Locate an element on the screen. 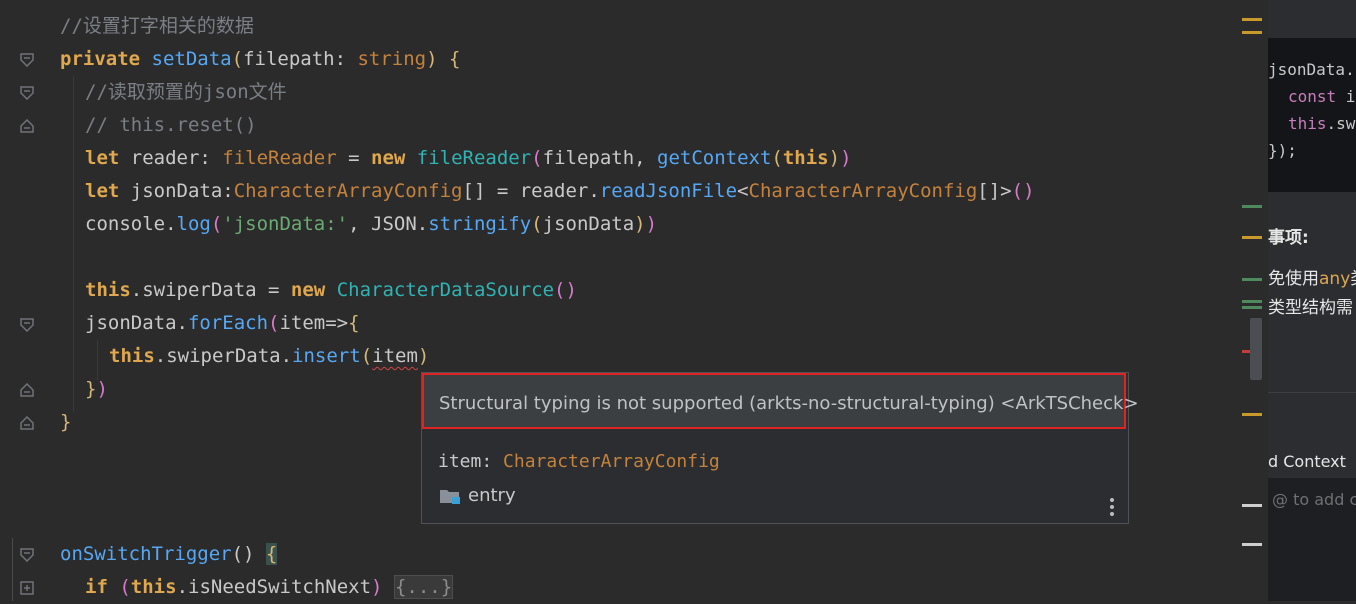  code-line-foreach: jsonData.forEach(item=>{ is located at coordinates (222, 323).